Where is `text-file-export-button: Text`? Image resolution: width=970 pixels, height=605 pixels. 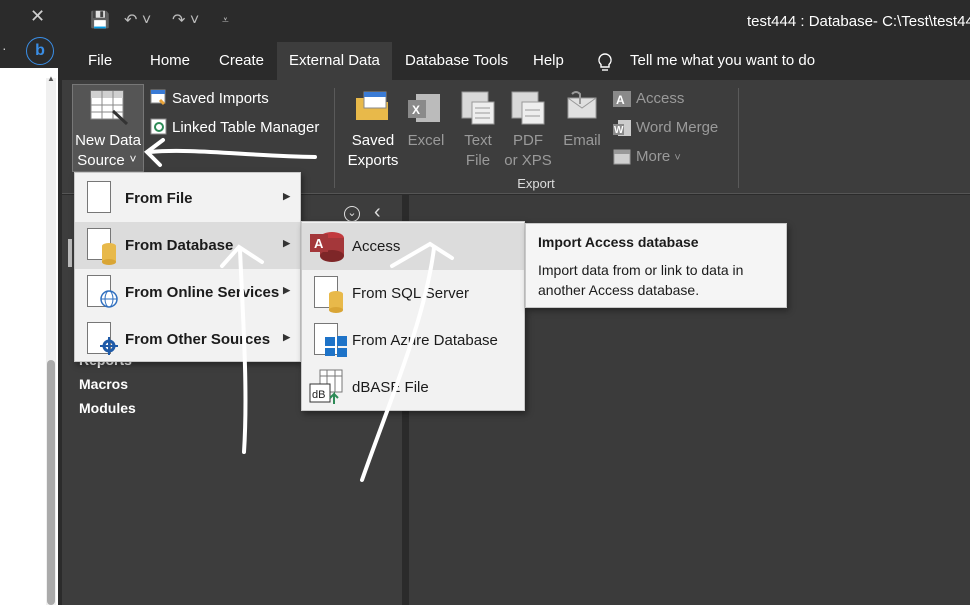
text-file-export-button: Text is located at coordinates (478, 141).